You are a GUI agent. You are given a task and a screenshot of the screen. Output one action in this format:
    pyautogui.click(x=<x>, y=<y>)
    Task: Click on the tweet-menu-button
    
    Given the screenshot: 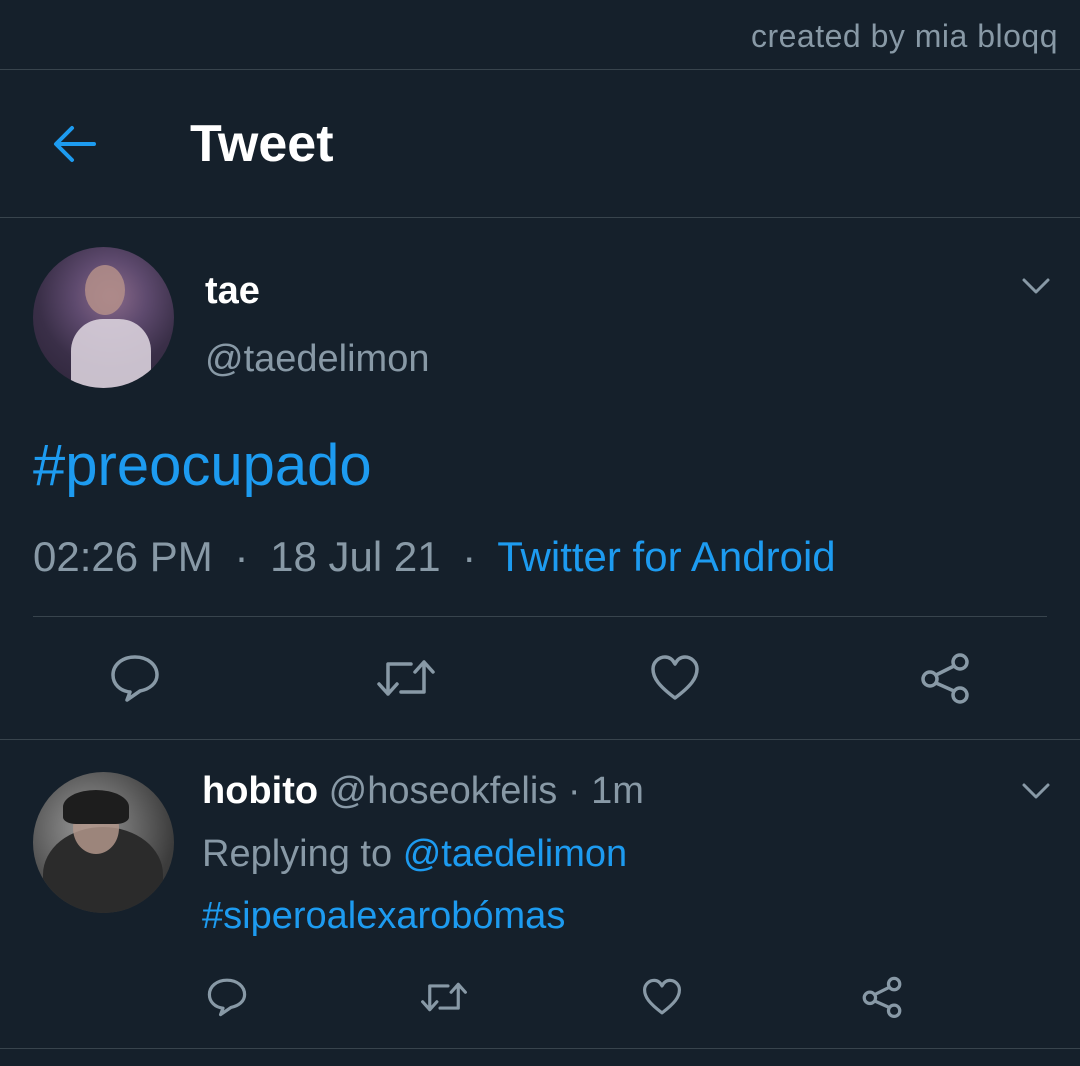 What is the action you would take?
    pyautogui.click(x=1036, y=286)
    